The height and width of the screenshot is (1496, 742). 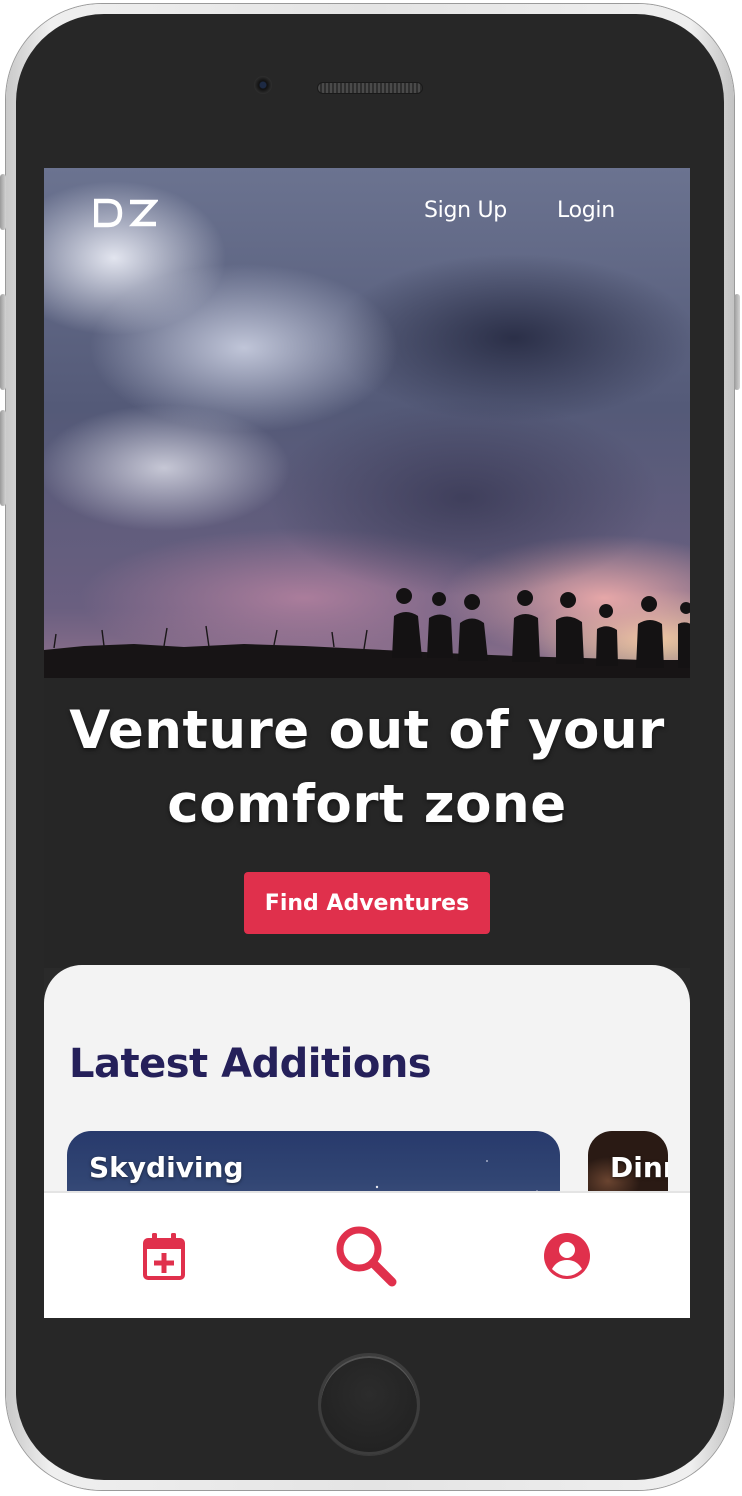 I want to click on find-adventures-button: Find Adventures, so click(x=367, y=903).